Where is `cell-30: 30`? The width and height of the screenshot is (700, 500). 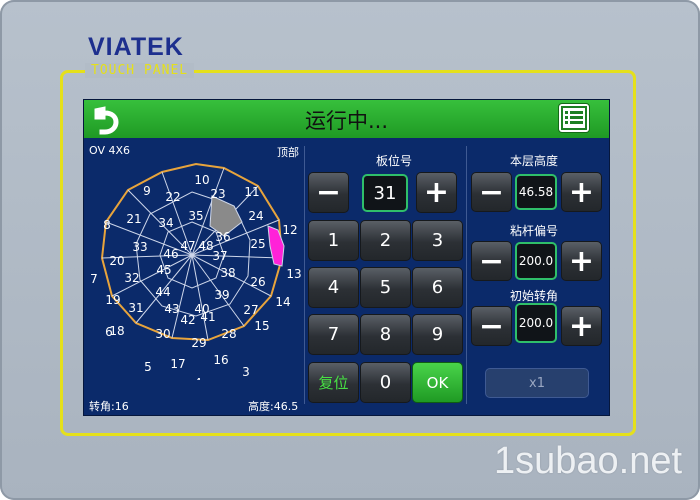
cell-30: 30 is located at coordinates (162, 334).